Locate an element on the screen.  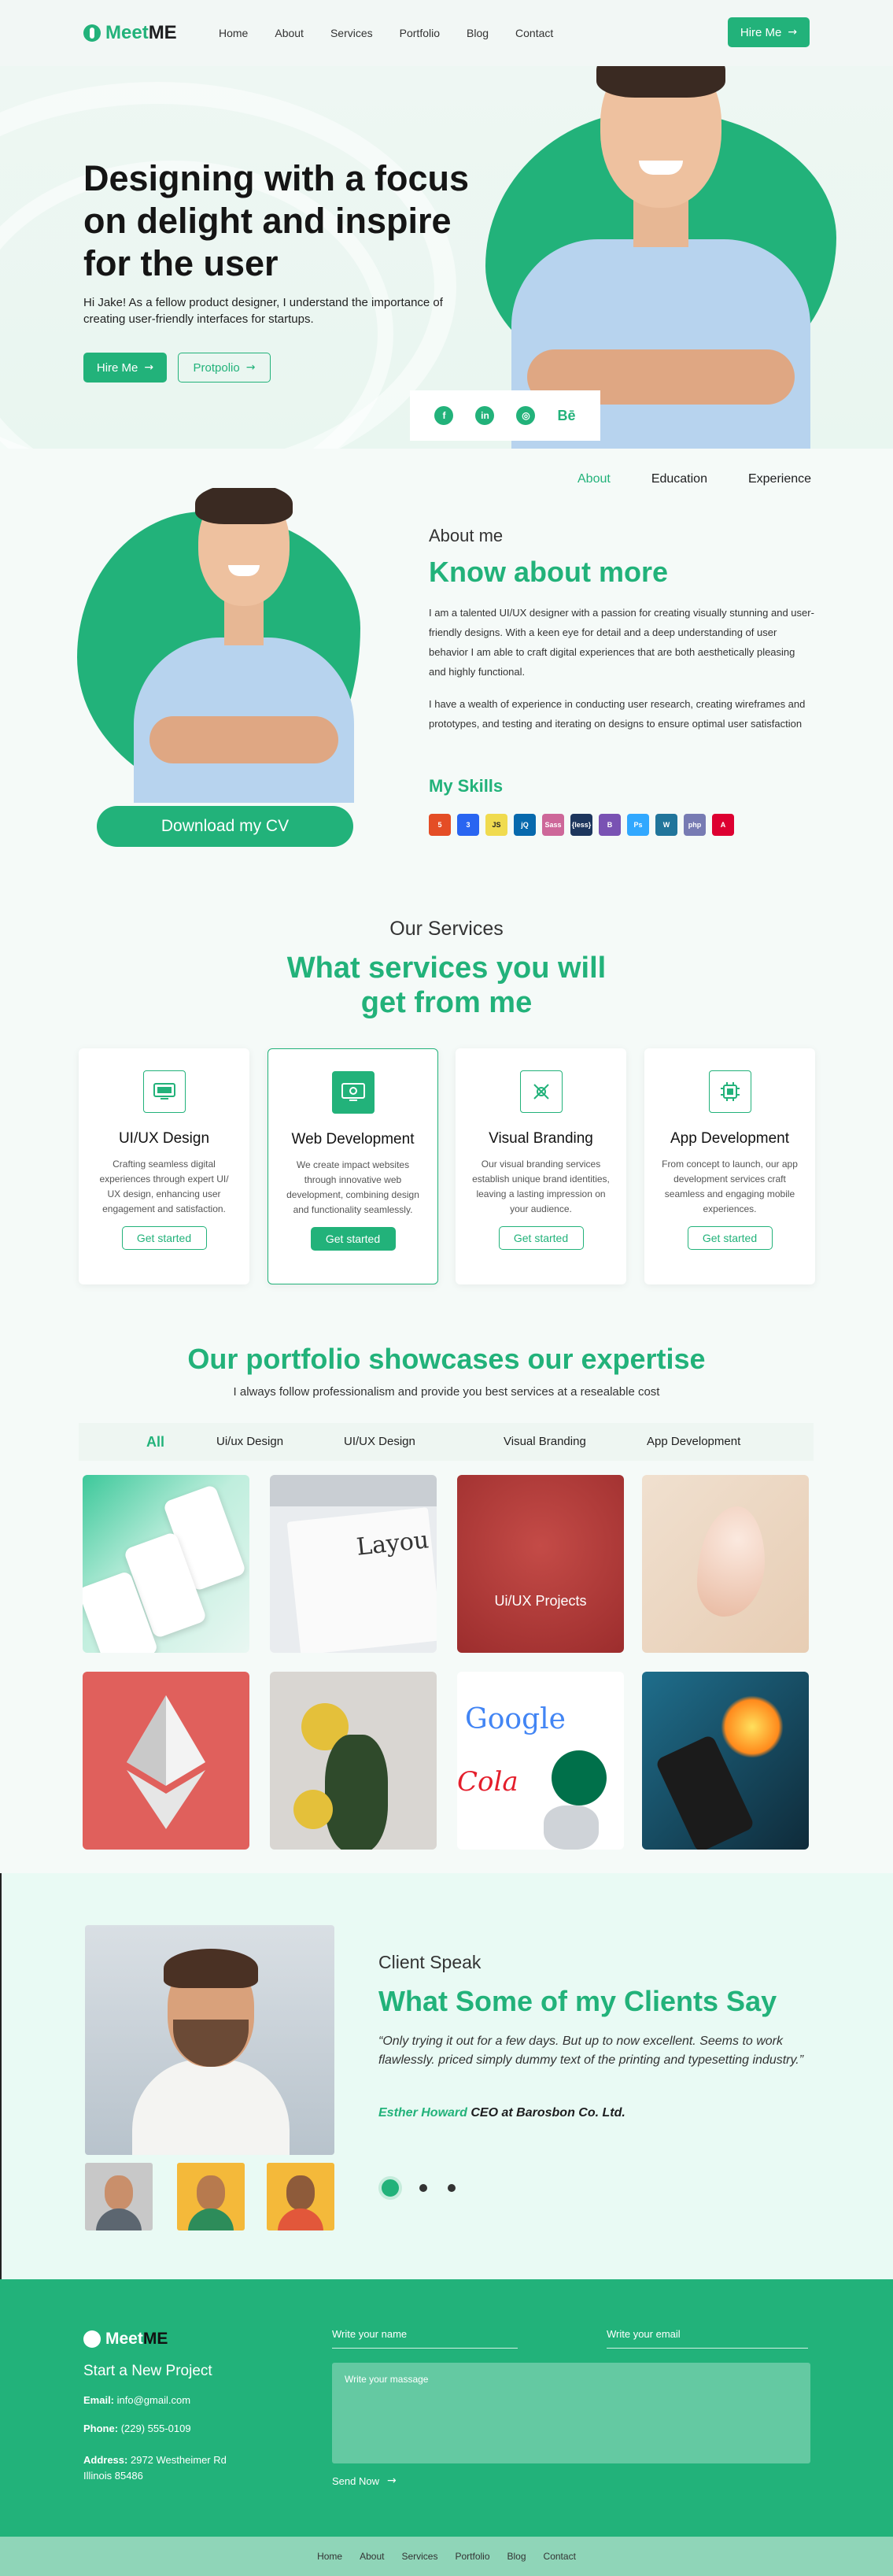
portfolio-item-brand-logos: Google Cola is located at coordinates (540, 1761).